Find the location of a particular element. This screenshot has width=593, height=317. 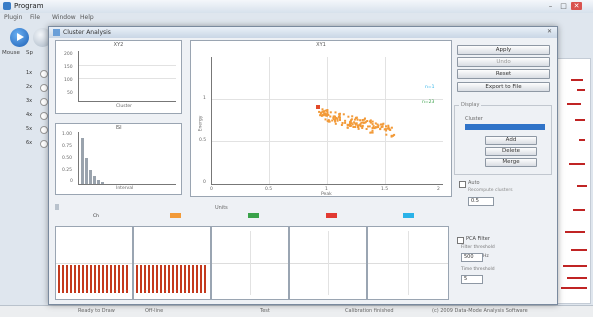

pca-filter-checkbox is located at coordinates (460, 240).